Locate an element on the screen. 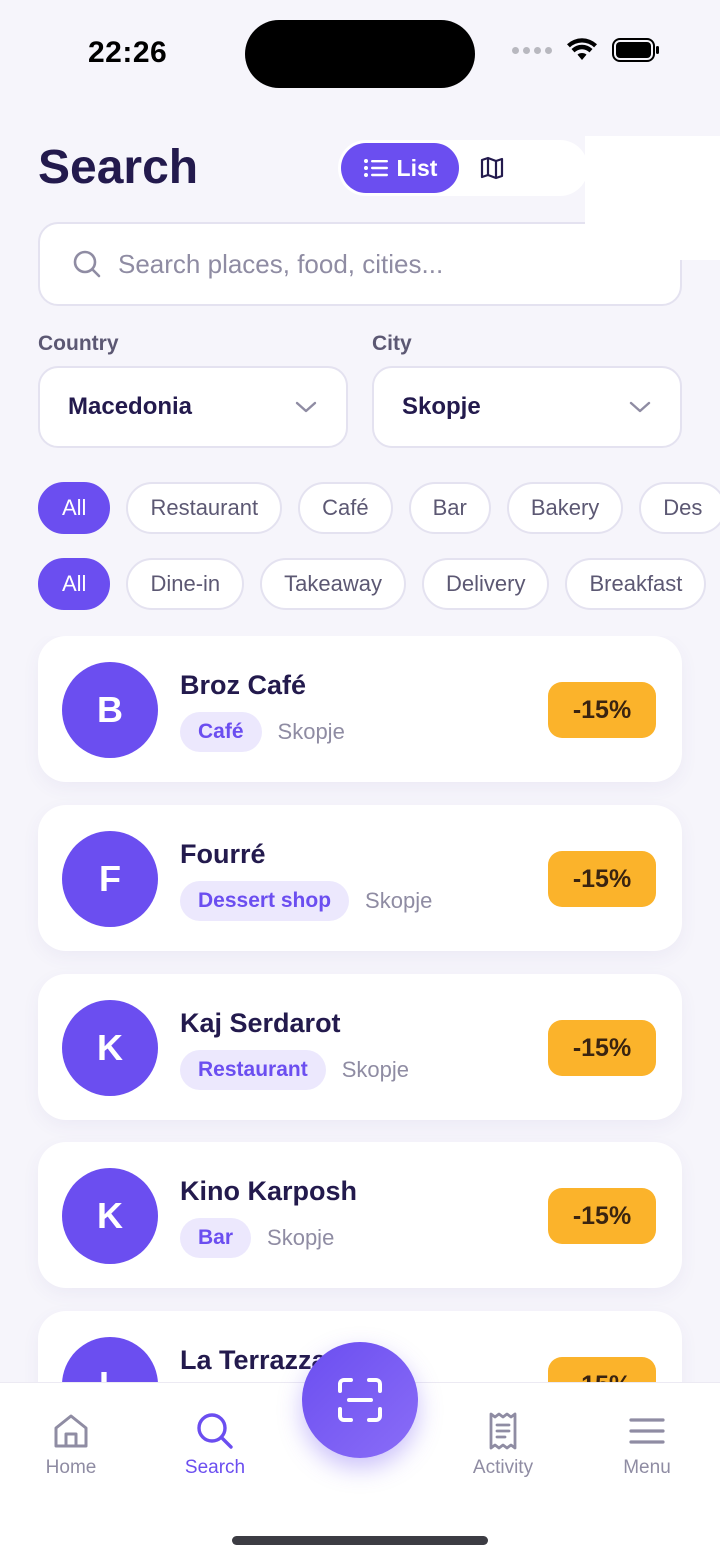 This screenshot has width=720, height=1561. place-name: La Terrazza is located at coordinates (253, 1360).